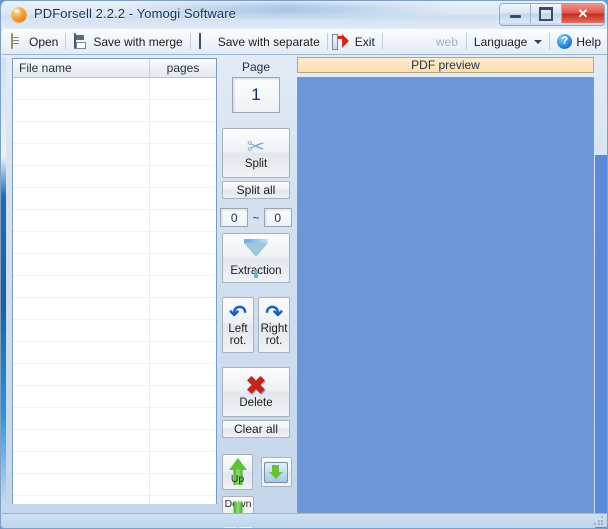 This screenshot has width=608, height=529. Describe the element at coordinates (256, 146) in the screenshot. I see `scissors-icon: ✂` at that location.